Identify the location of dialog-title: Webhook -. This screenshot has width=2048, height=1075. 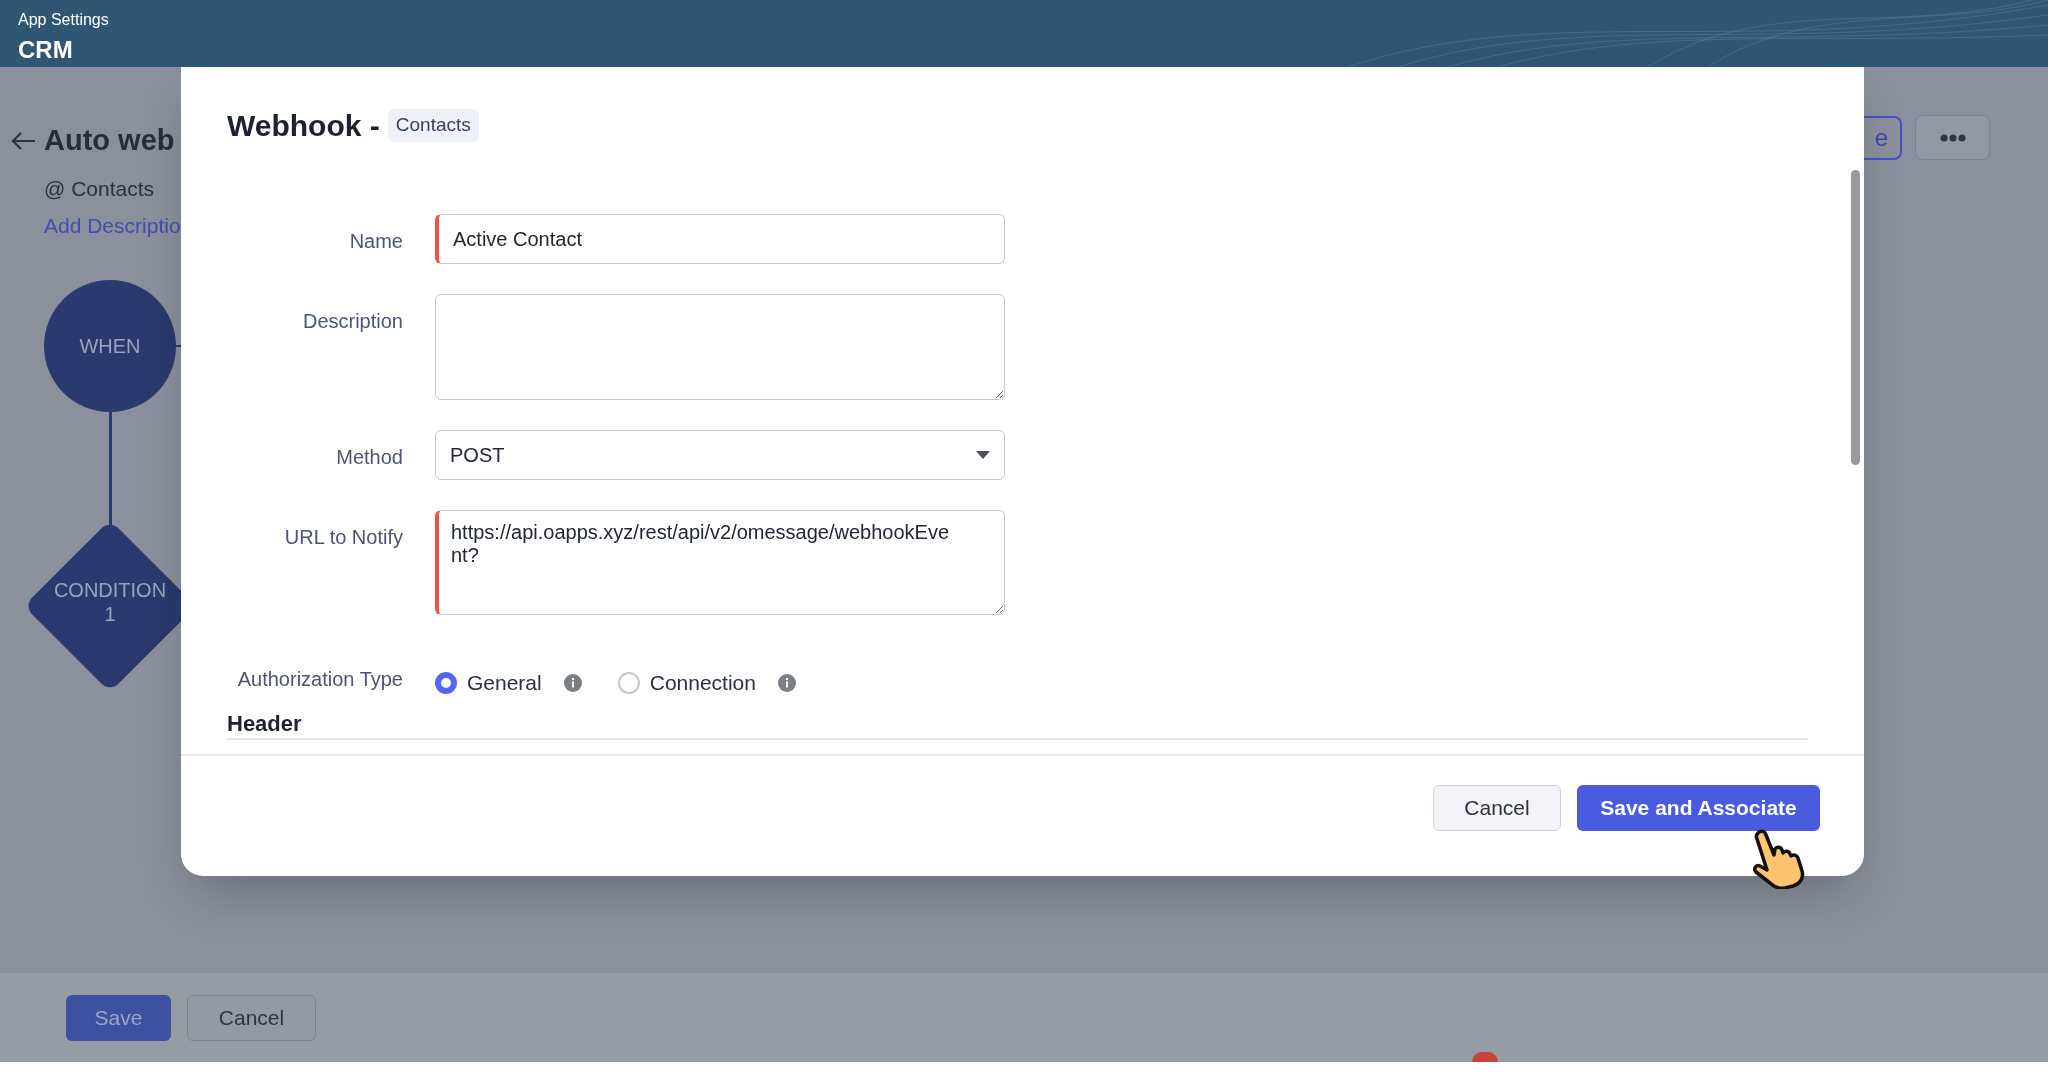
(303, 126).